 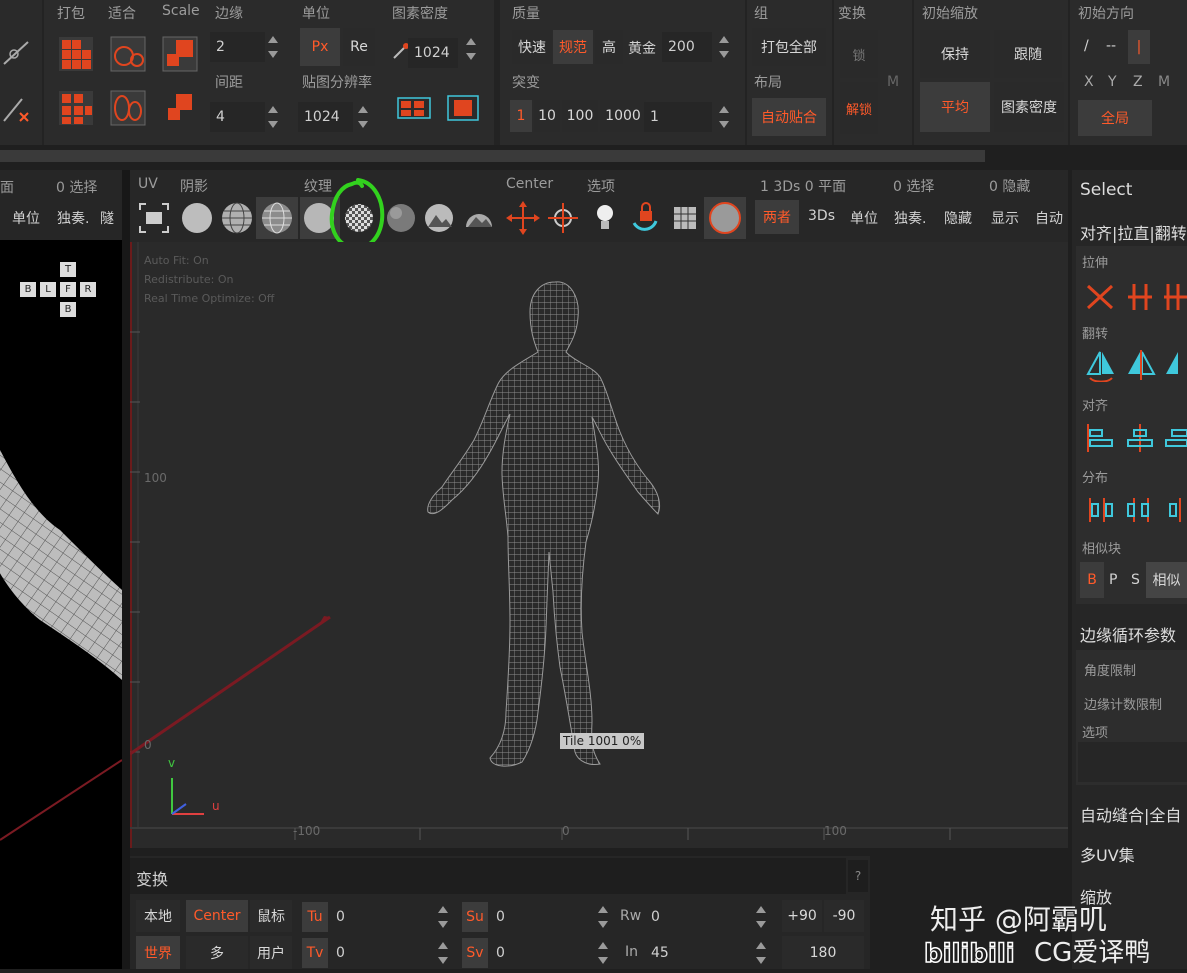 I want to click on cube-front: F, so click(x=68, y=289).